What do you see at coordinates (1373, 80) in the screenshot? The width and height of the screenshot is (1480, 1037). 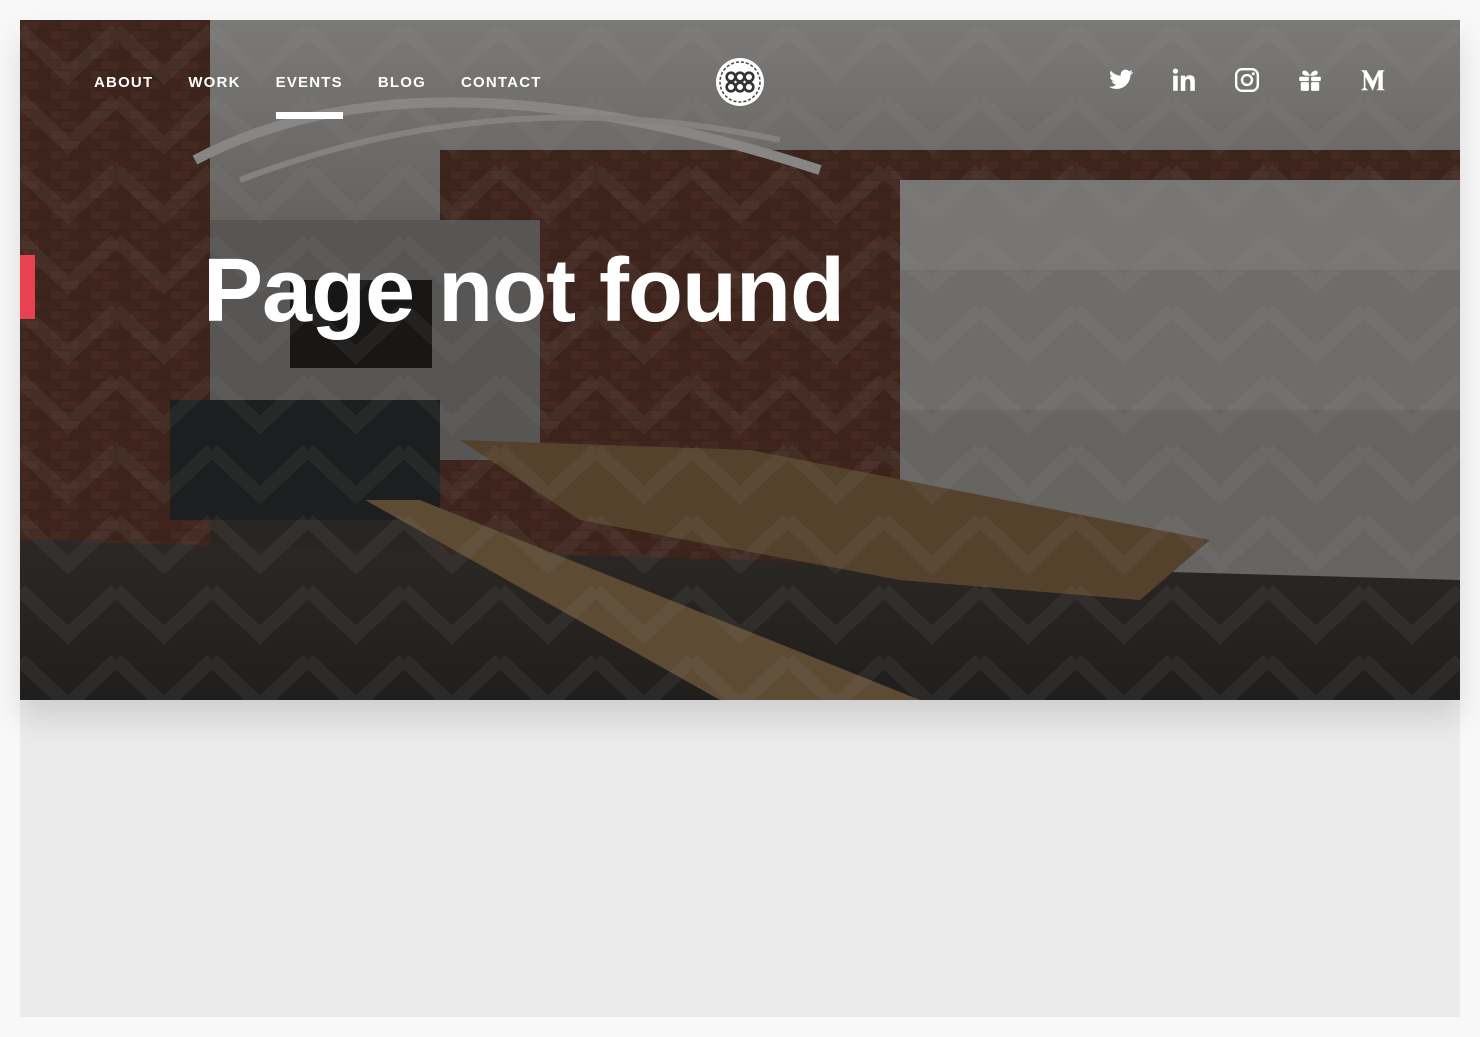 I see `medium-icon` at bounding box center [1373, 80].